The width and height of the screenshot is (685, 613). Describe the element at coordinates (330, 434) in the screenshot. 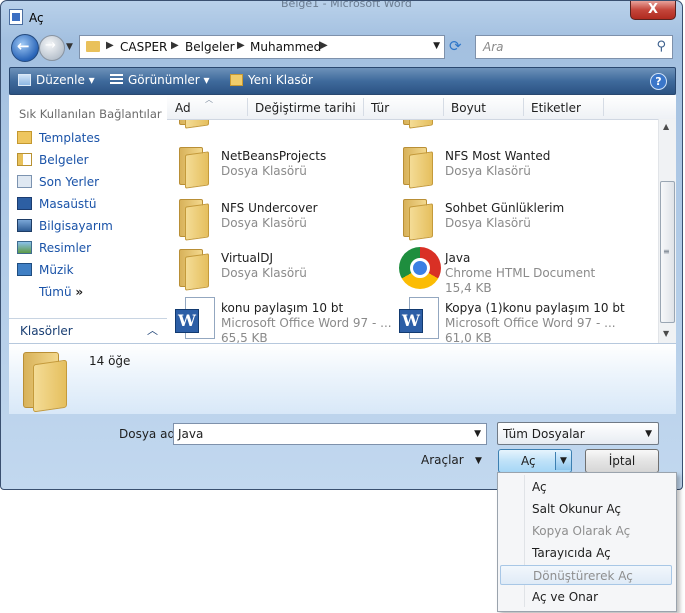

I see `filename-input: Java ▼` at that location.